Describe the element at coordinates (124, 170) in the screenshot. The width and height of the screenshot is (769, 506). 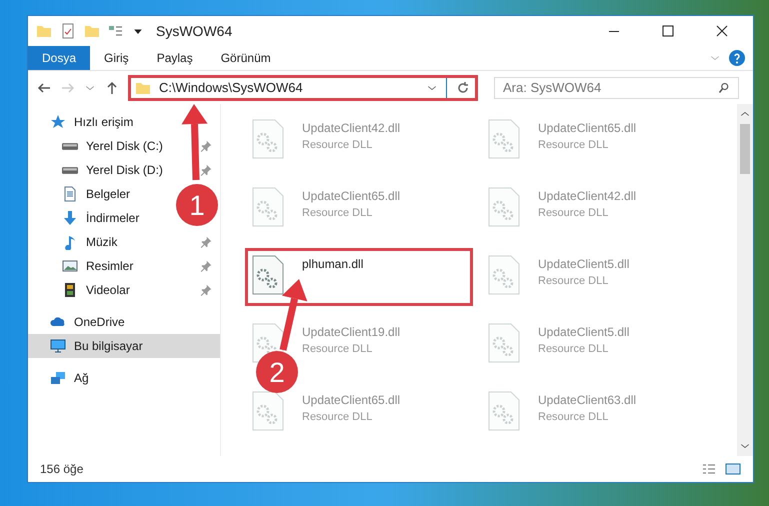
I see `nav-item: Yerel Disk (D:)` at that location.